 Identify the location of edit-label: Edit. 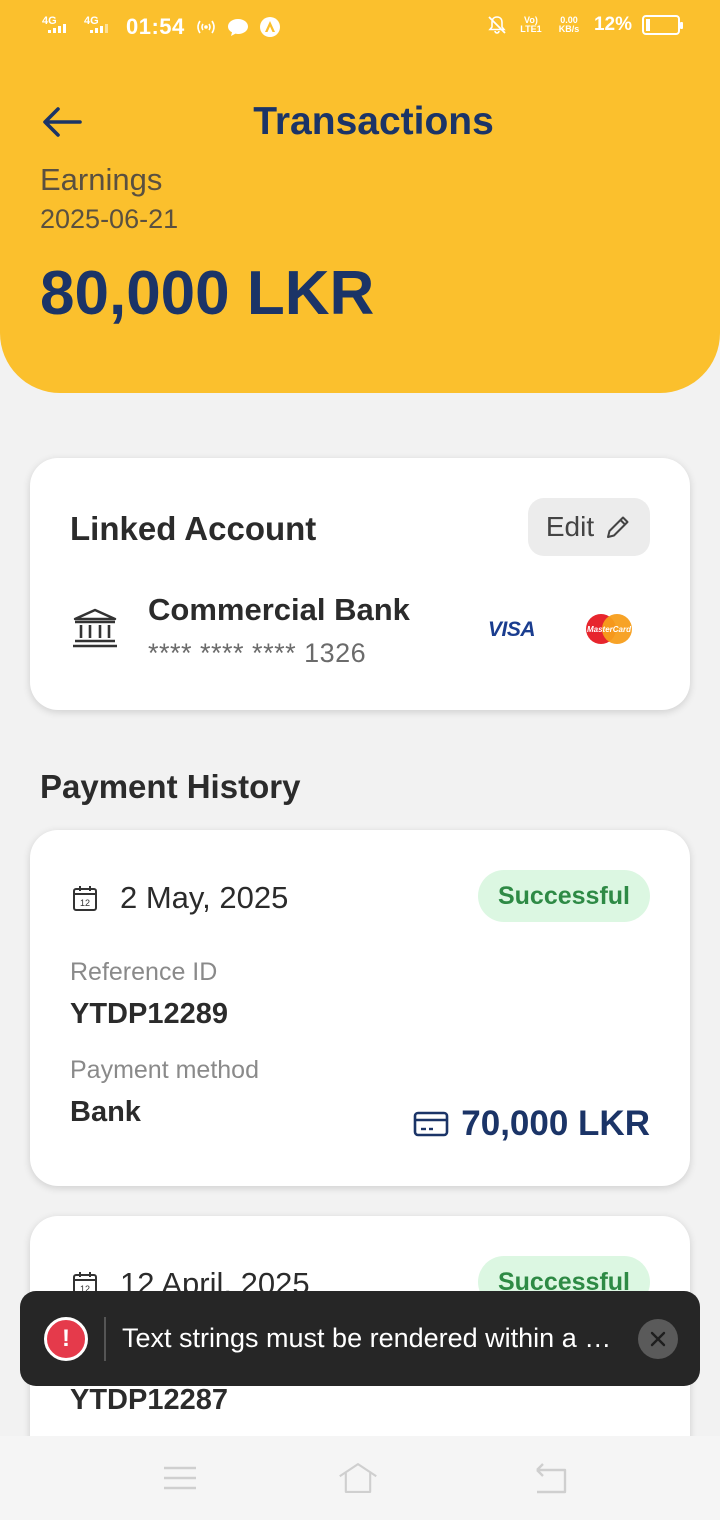
(570, 526).